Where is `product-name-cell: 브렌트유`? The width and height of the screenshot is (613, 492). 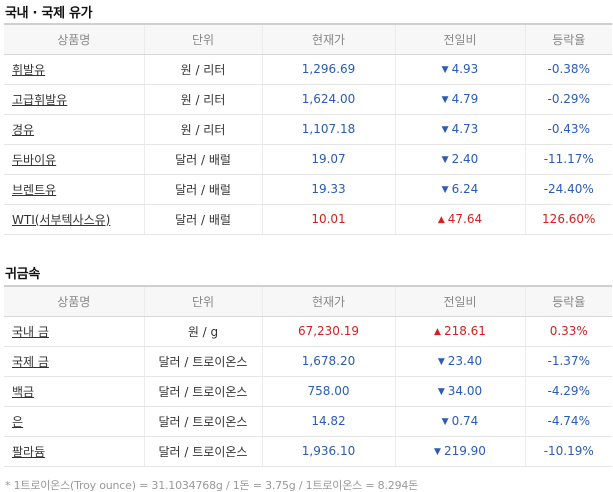 product-name-cell: 브렌트유 is located at coordinates (74, 189).